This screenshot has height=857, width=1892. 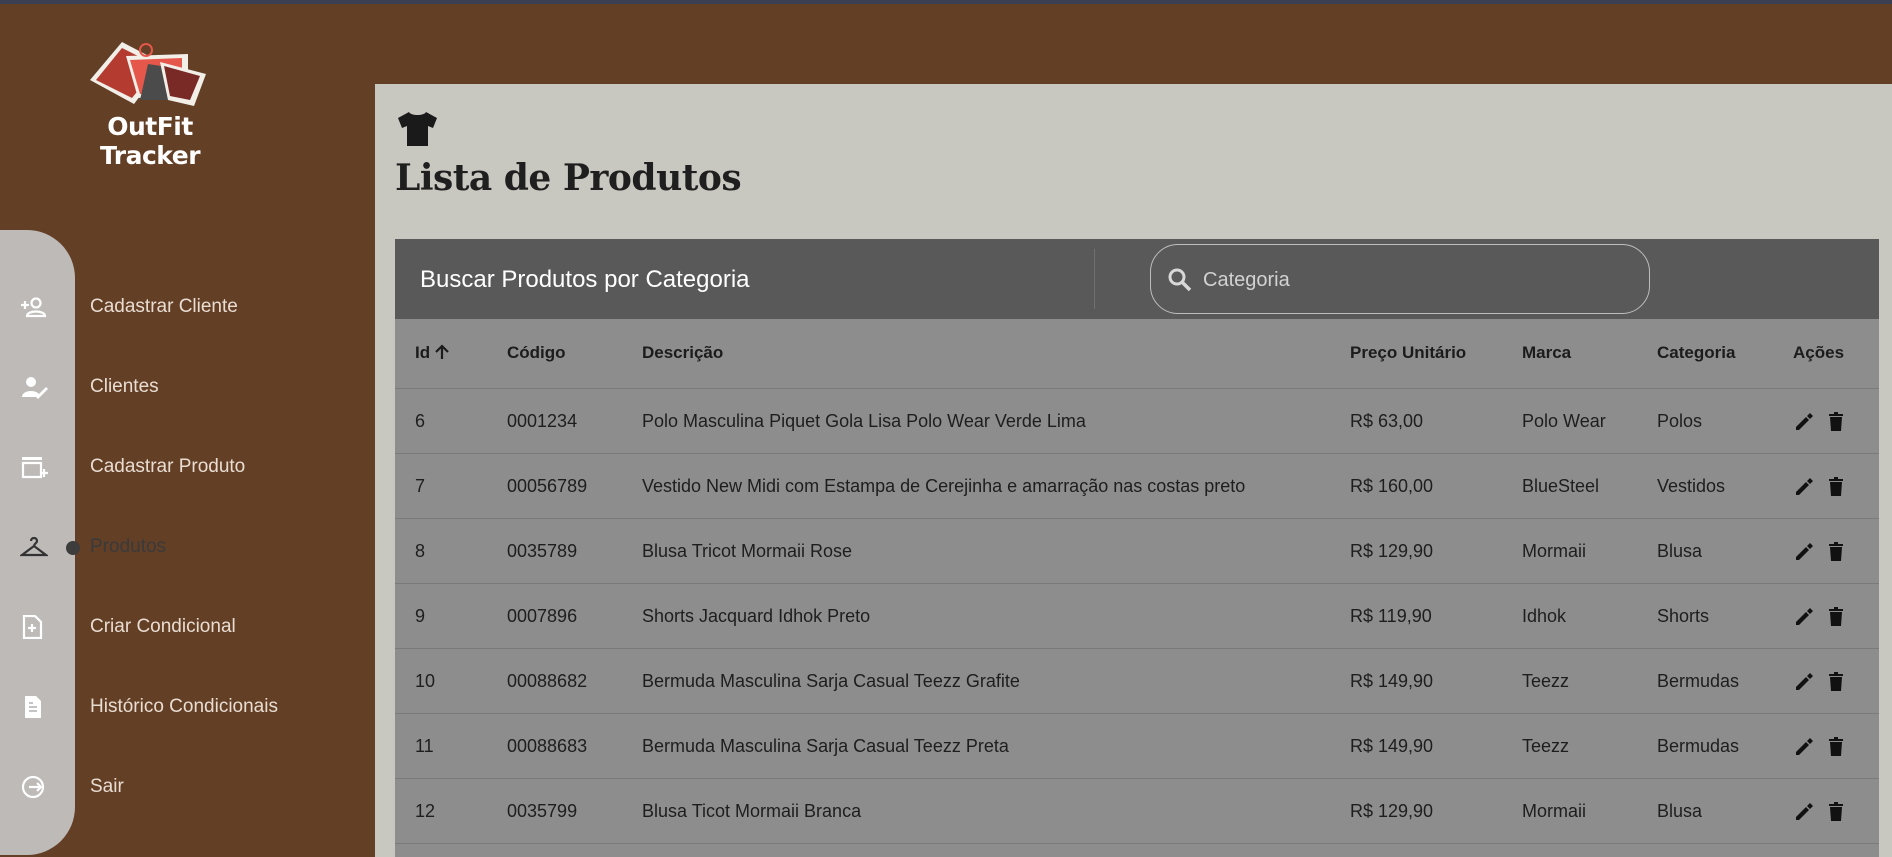 What do you see at coordinates (184, 706) in the screenshot?
I see `sidebar-item-label: Histórico Condicionais` at bounding box center [184, 706].